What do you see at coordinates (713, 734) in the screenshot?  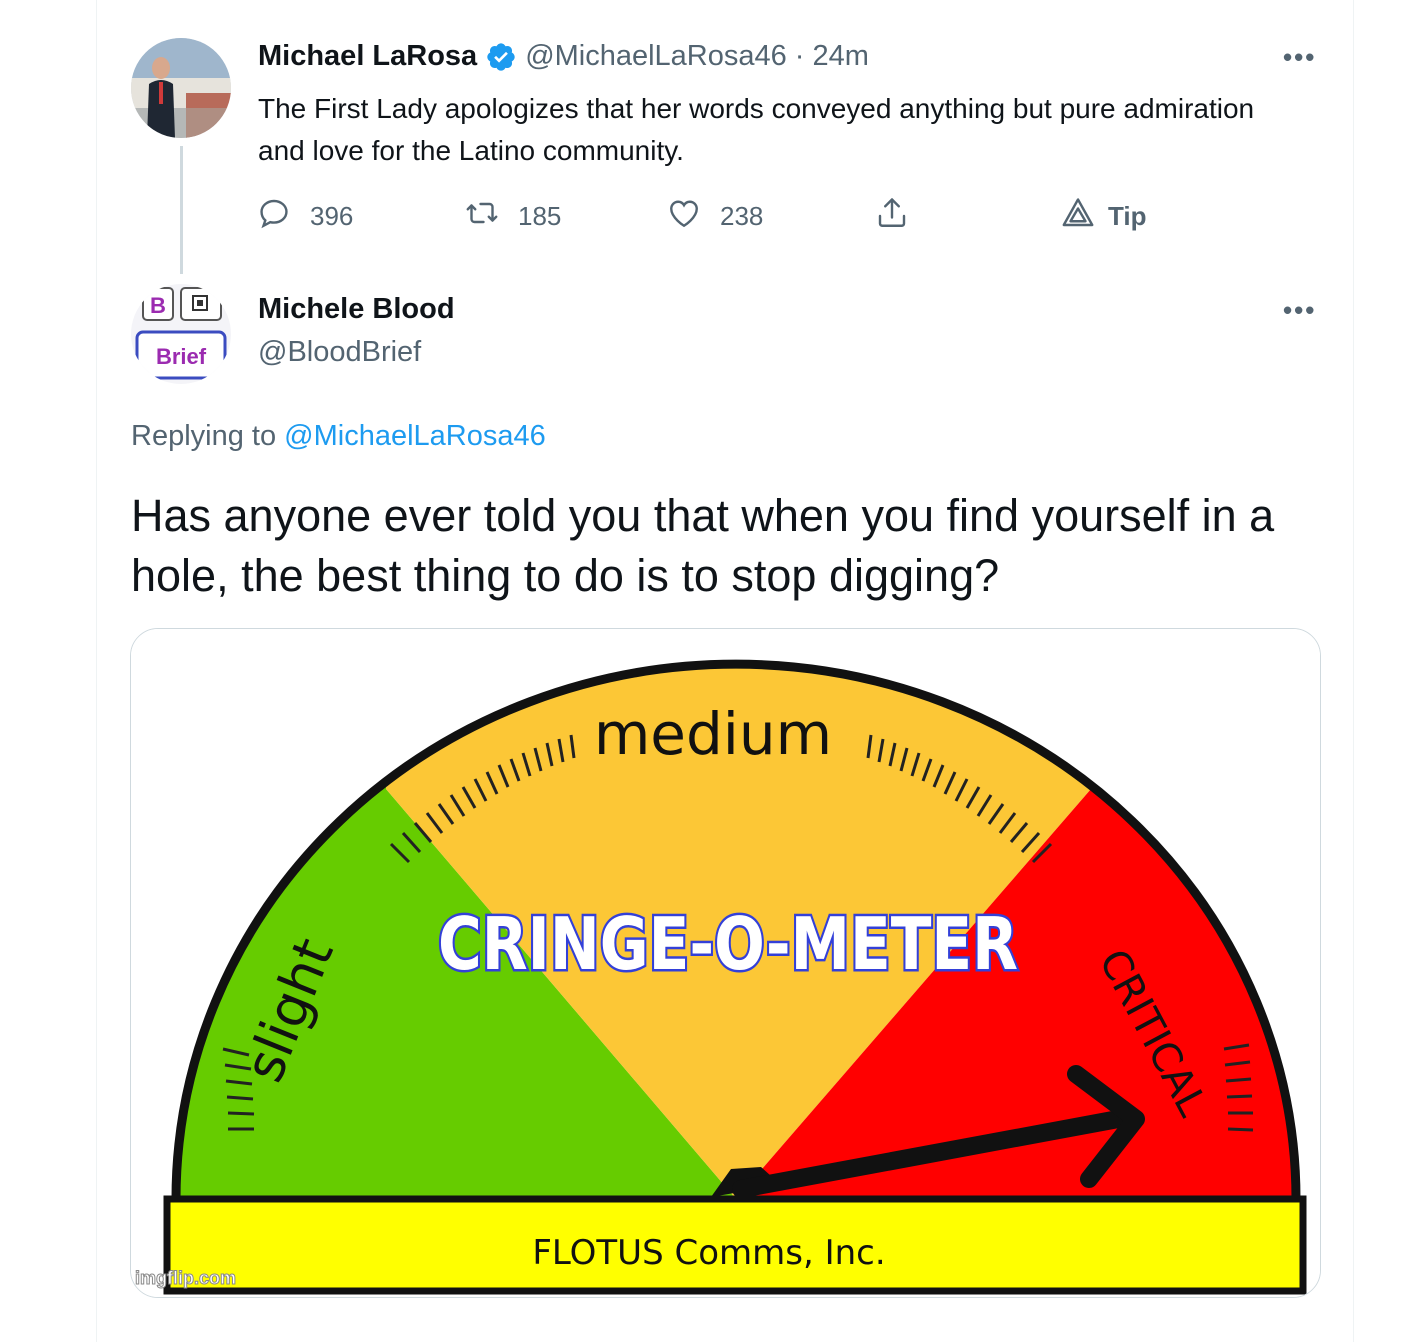 I see `label-medium: medium` at bounding box center [713, 734].